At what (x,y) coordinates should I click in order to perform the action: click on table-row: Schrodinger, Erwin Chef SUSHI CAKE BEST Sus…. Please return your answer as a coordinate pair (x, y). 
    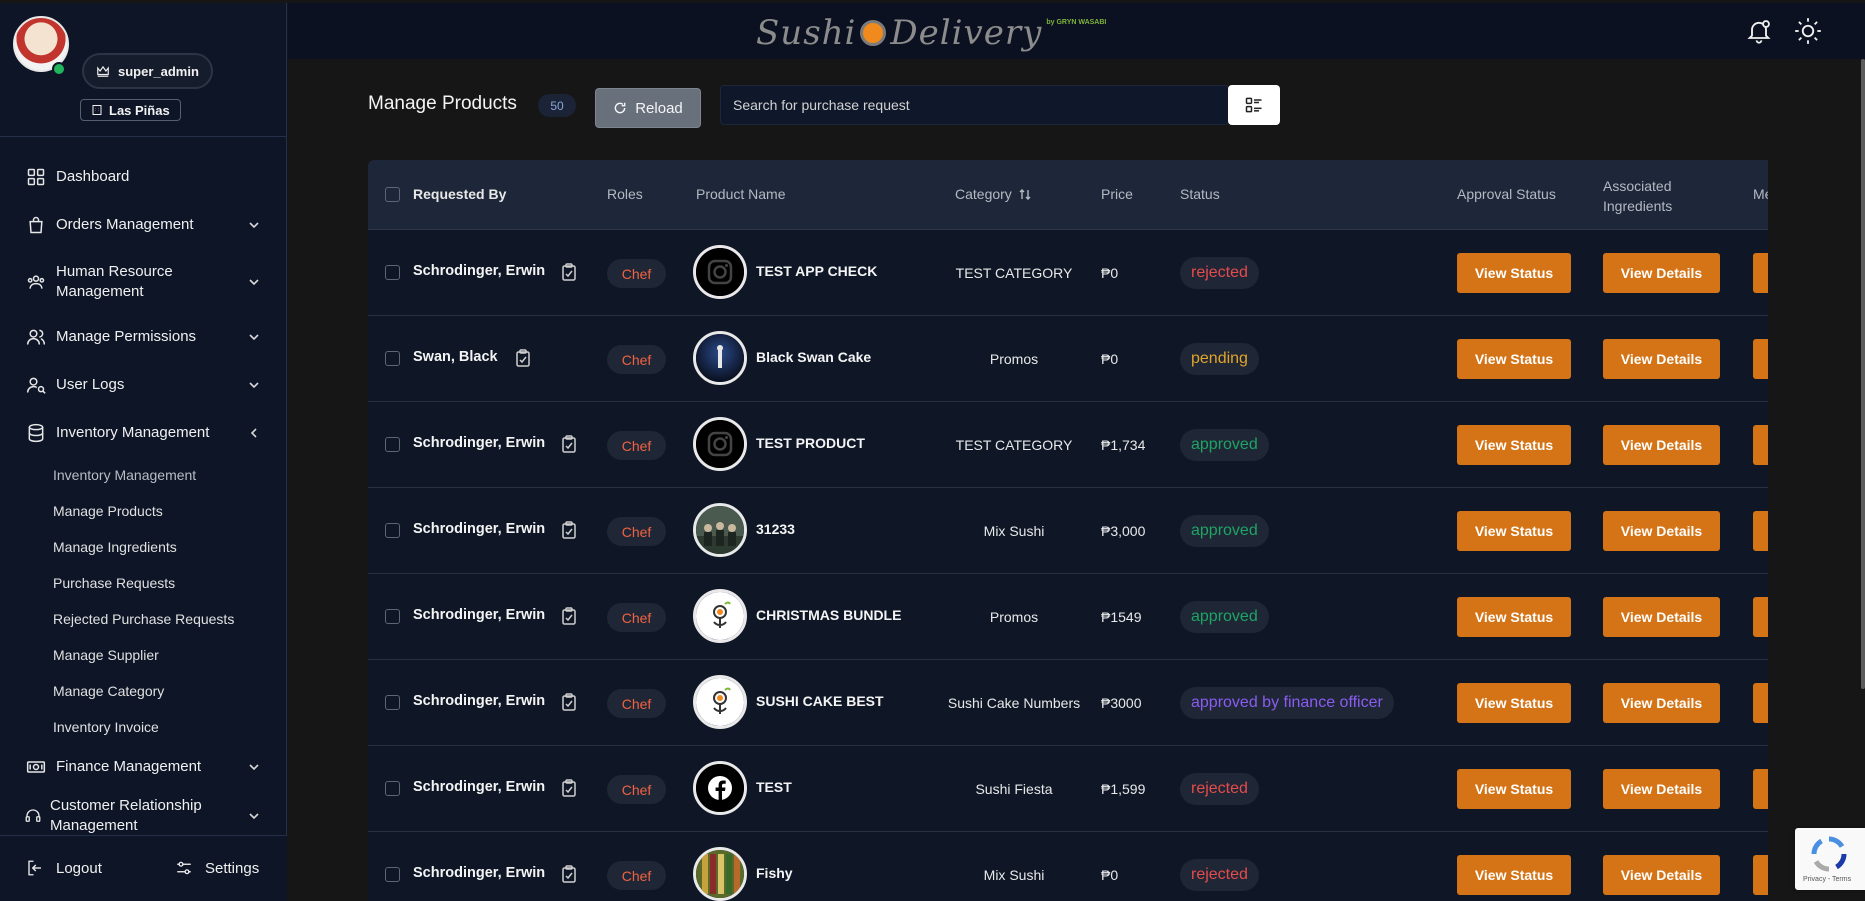
    Looking at the image, I should click on (1068, 703).